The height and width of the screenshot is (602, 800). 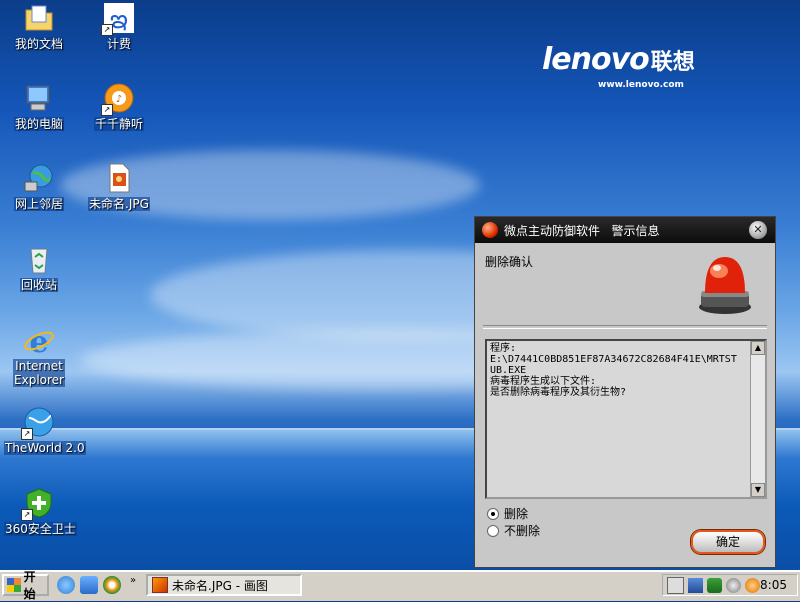 What do you see at coordinates (493, 530) in the screenshot?
I see `radio-button` at bounding box center [493, 530].